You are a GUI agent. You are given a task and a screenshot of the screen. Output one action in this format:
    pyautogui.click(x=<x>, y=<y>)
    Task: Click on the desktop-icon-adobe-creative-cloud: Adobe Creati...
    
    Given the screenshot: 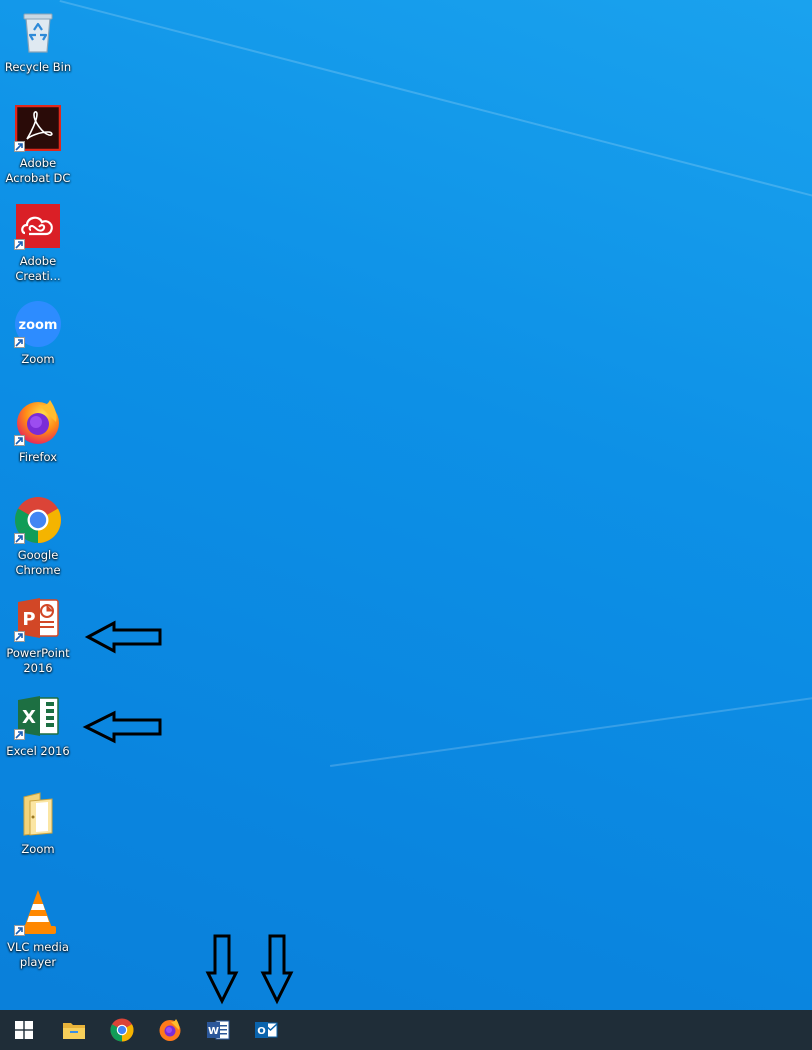 What is the action you would take?
    pyautogui.click(x=38, y=243)
    